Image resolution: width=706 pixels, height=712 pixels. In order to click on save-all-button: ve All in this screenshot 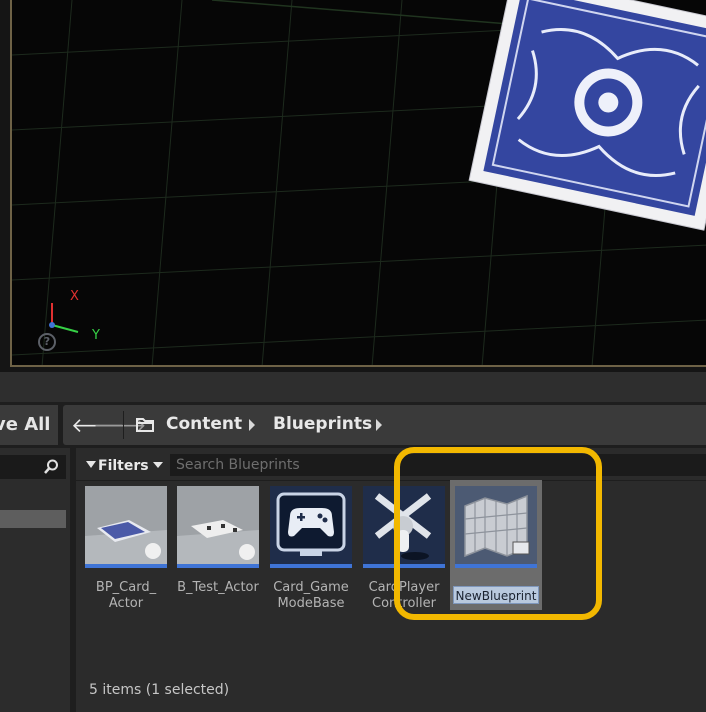, I will do `click(29, 425)`.